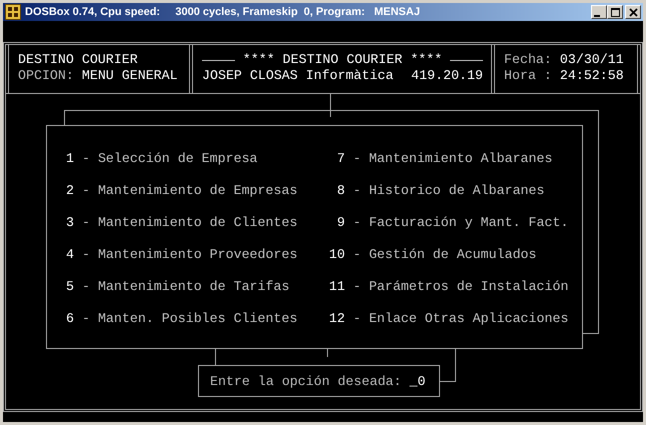 The height and width of the screenshot is (425, 646). What do you see at coordinates (178, 158) in the screenshot?
I see `option-label: Selección de Empresa` at bounding box center [178, 158].